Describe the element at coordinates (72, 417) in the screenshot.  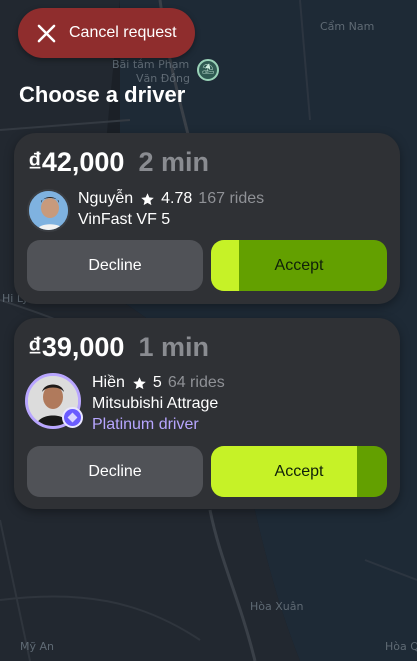
I see `platinum-badge-icon` at that location.